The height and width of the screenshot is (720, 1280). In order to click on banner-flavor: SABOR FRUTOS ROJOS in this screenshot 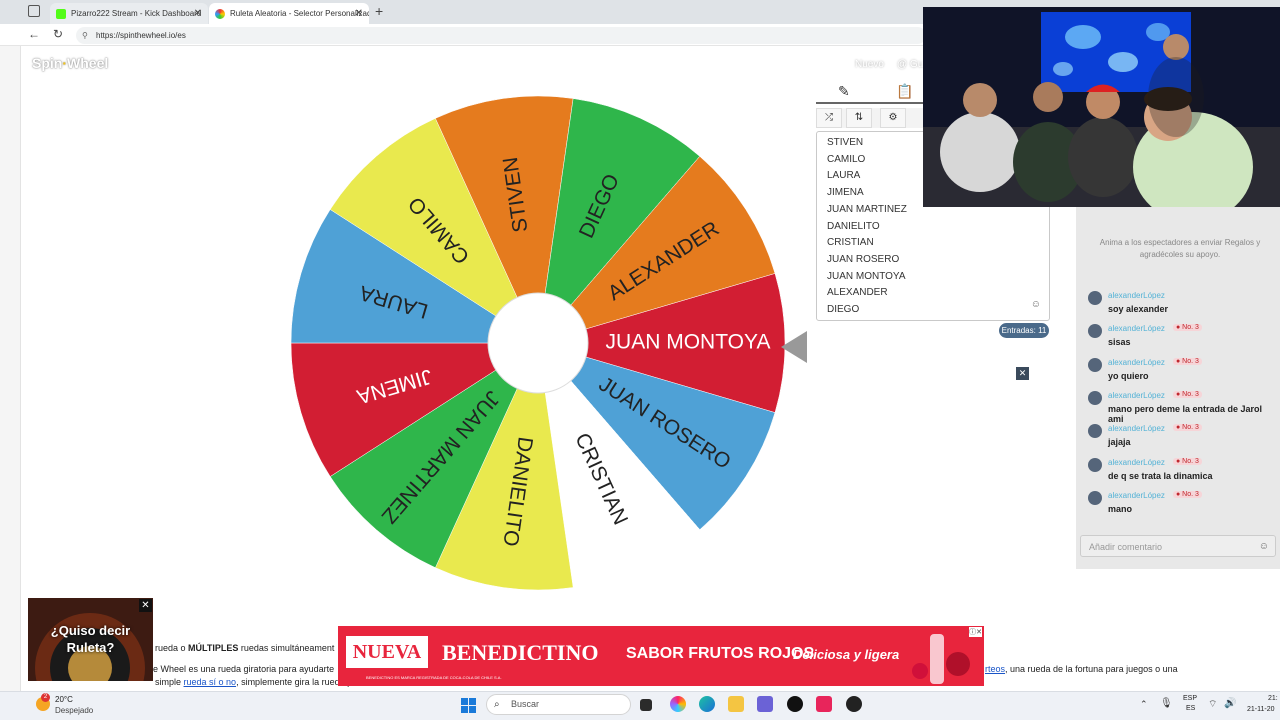, I will do `click(720, 653)`.